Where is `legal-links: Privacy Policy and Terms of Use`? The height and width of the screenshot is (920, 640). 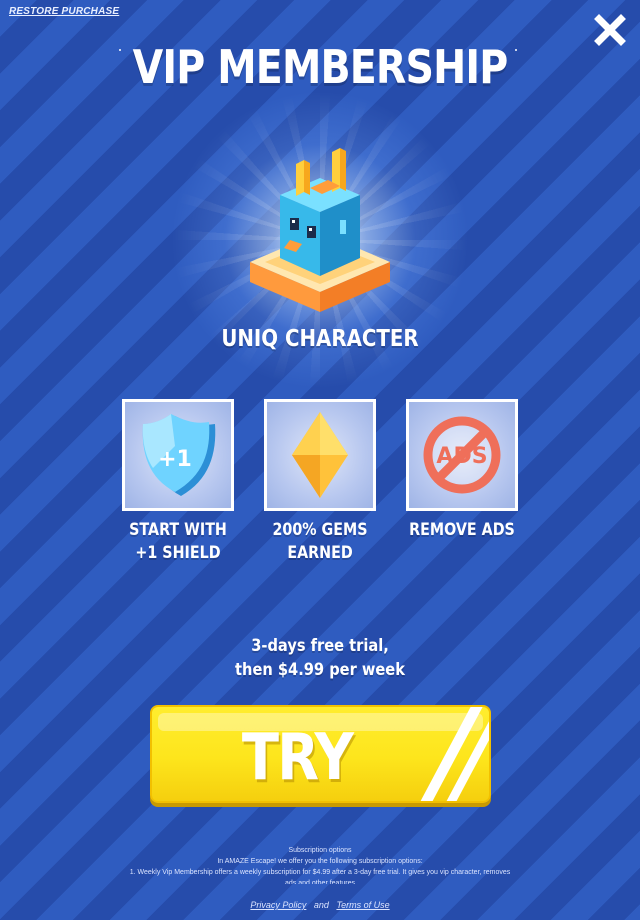
legal-links: Privacy Policy and Terms of Use is located at coordinates (320, 905).